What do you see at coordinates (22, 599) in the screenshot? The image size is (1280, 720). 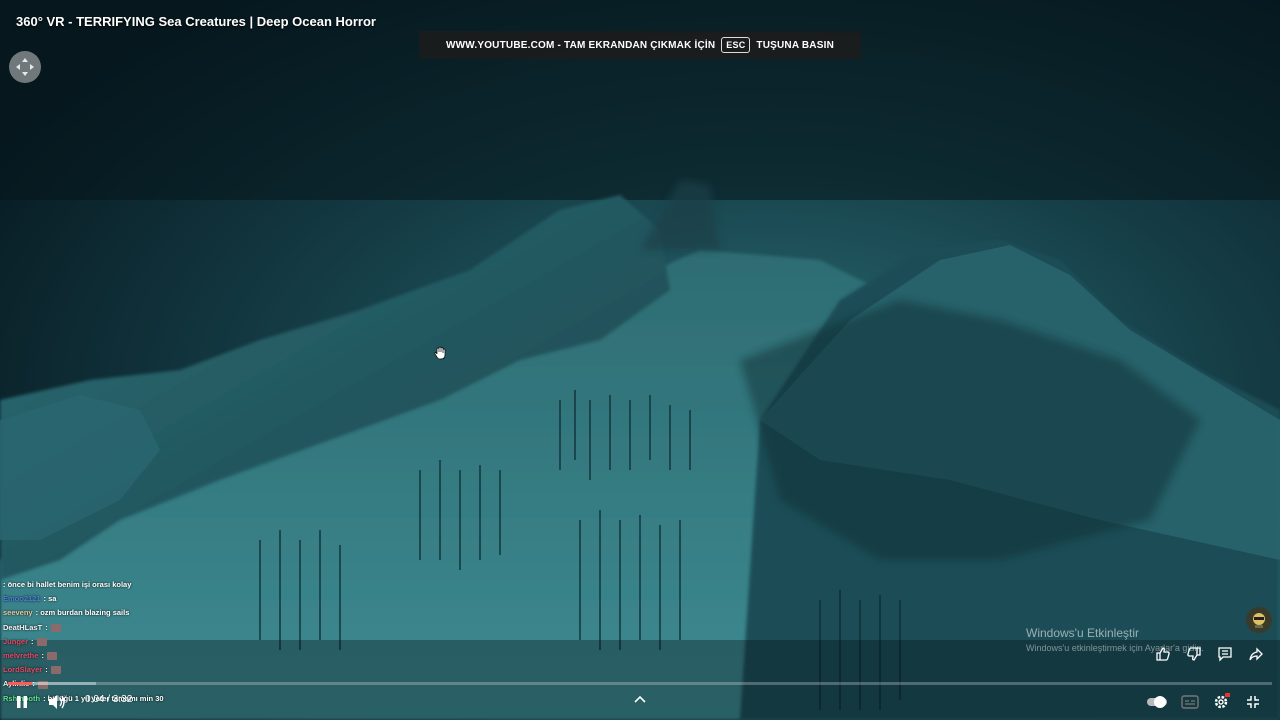 I see `chat-username: Emoo2121` at bounding box center [22, 599].